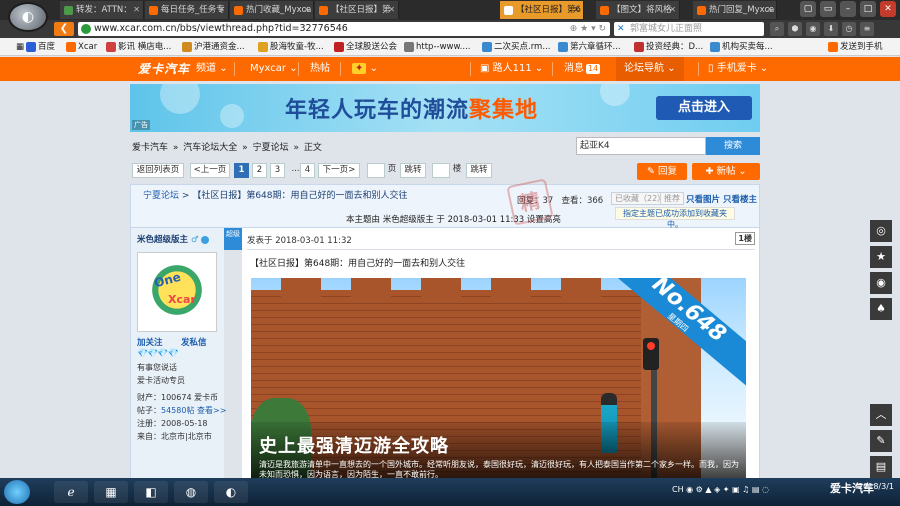 The height and width of the screenshot is (506, 900). I want to click on author-name: 米色超级版主 ♂, so click(173, 239).